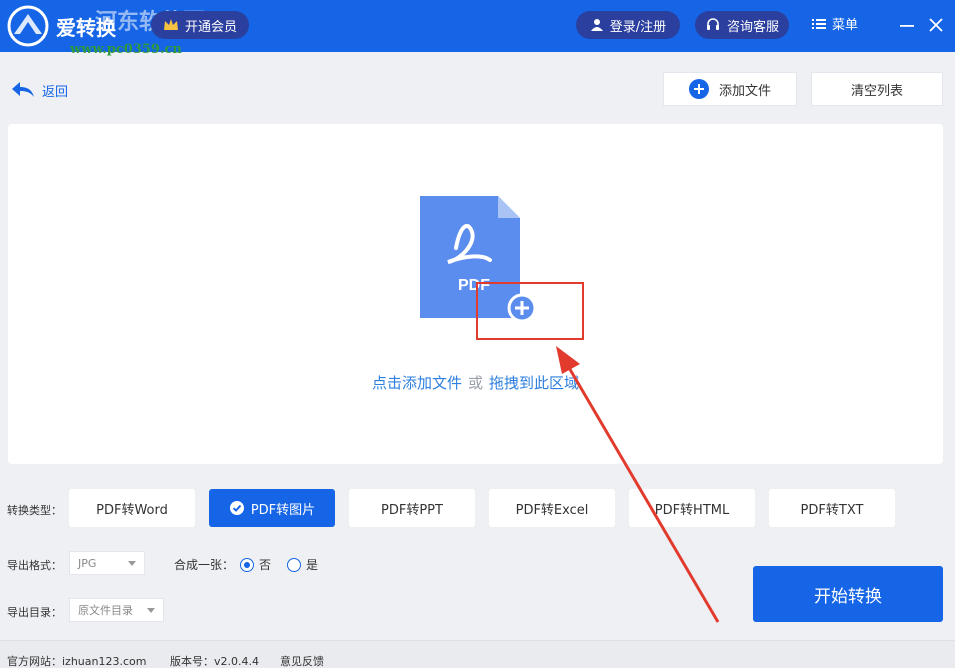 The image size is (955, 668). I want to click on merge-label: 合成一张：, so click(204, 565).